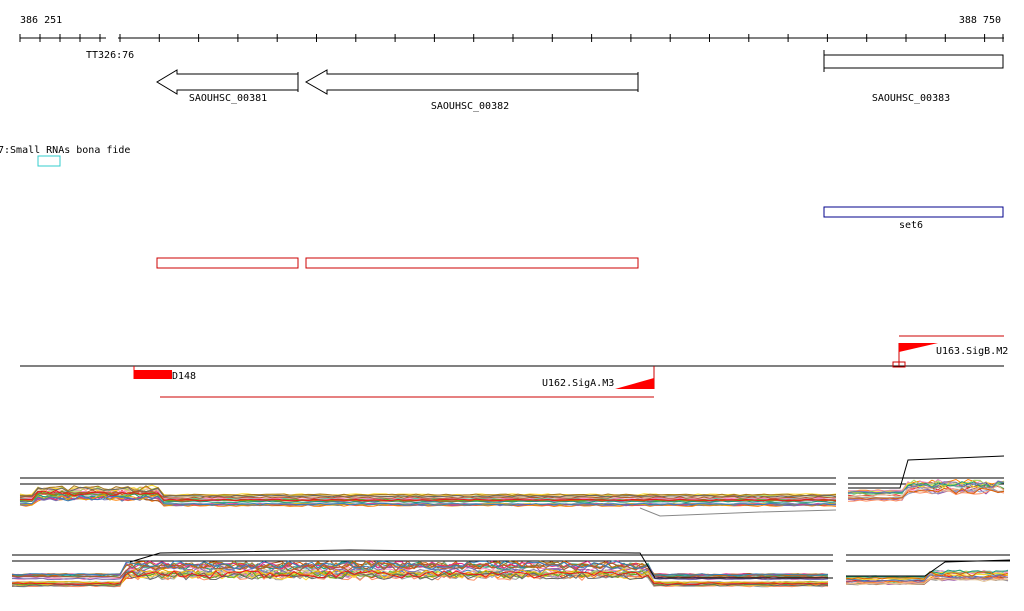 The image size is (1024, 611). Describe the element at coordinates (41, 20) in the screenshot. I see `ruler-start-label: 386 251` at that location.